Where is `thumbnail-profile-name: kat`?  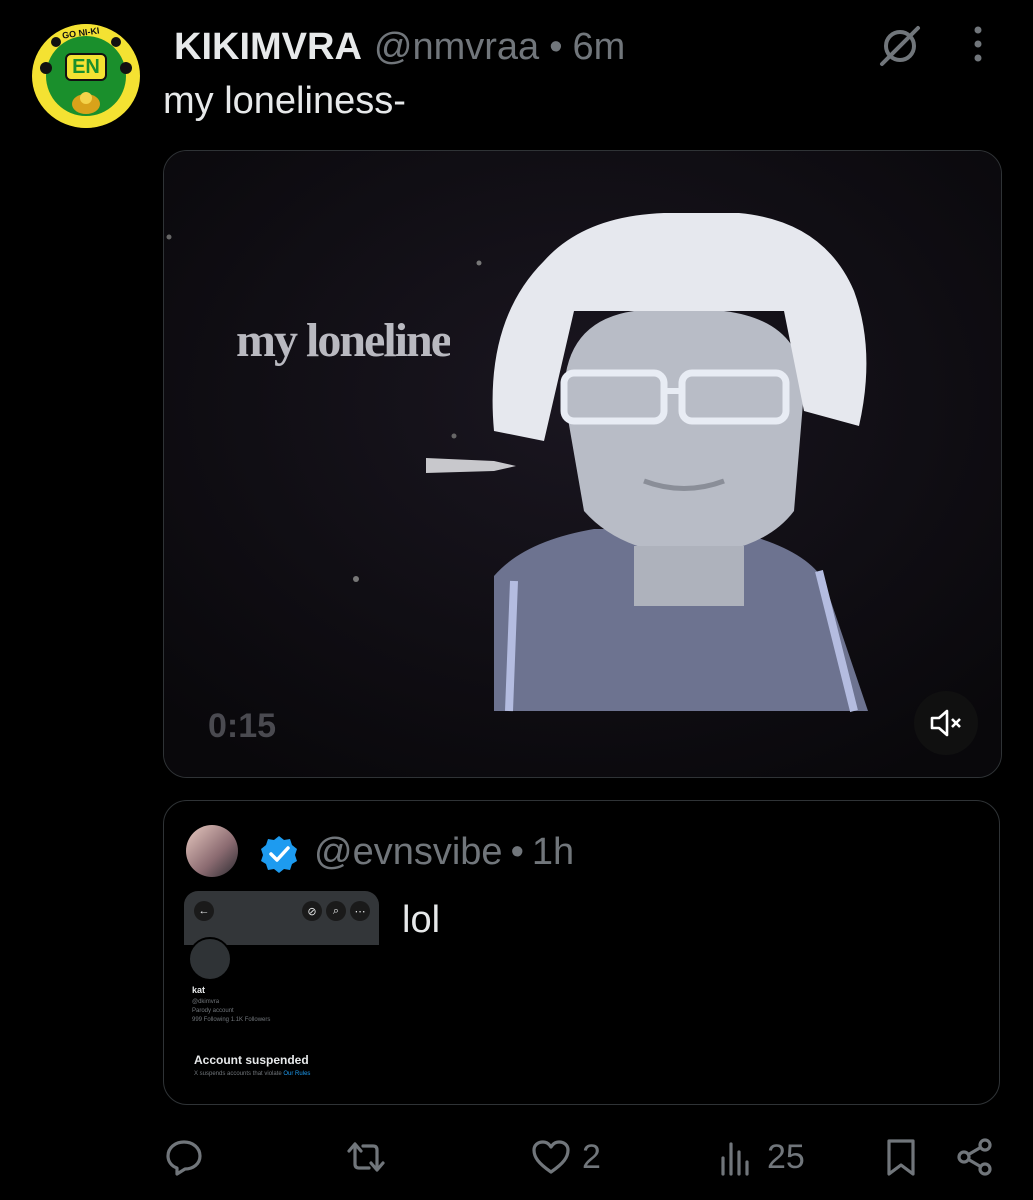
thumbnail-profile-name: kat is located at coordinates (199, 990).